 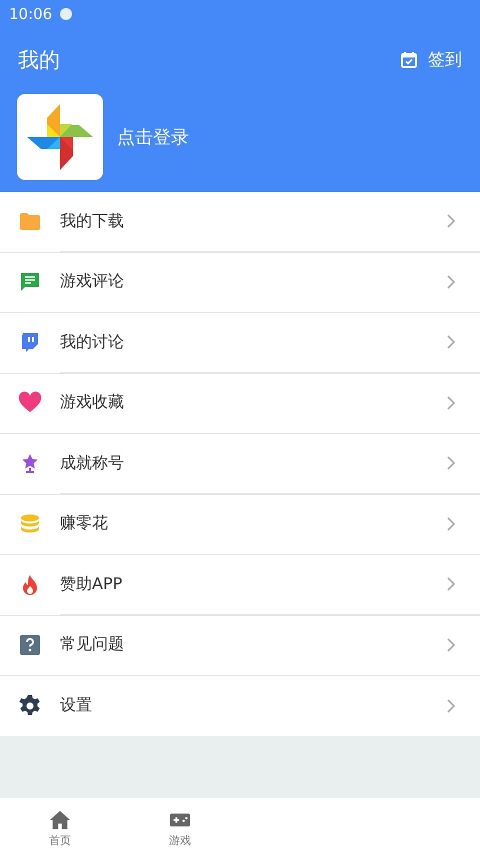 I want to click on notification-icon, so click(x=66, y=14).